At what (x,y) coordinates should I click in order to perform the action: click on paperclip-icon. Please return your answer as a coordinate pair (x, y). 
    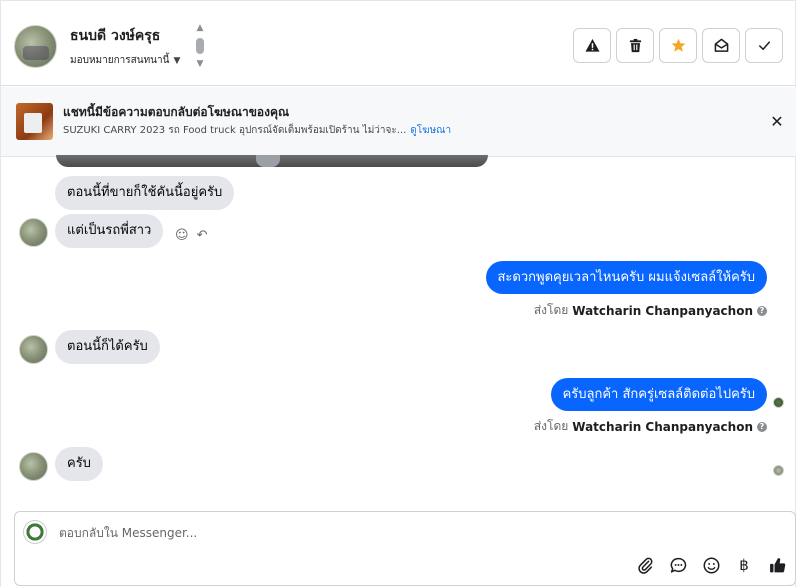
    Looking at the image, I should click on (645, 565).